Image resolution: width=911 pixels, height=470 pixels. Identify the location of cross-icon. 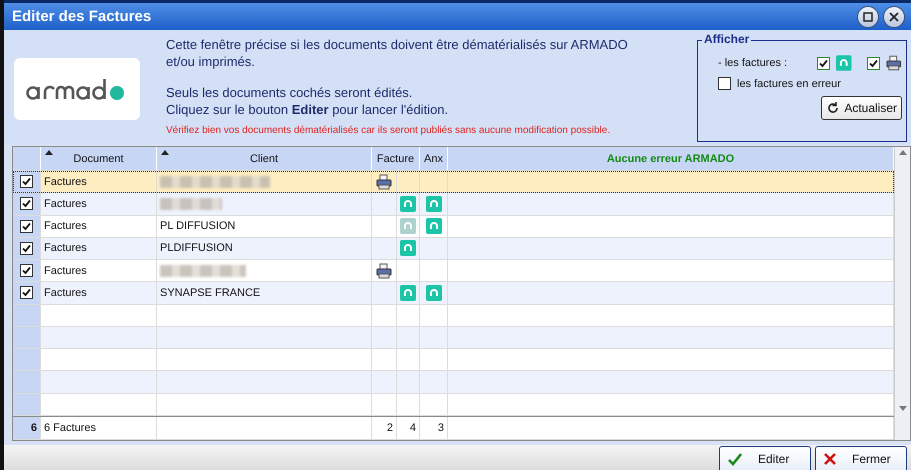
(830, 458).